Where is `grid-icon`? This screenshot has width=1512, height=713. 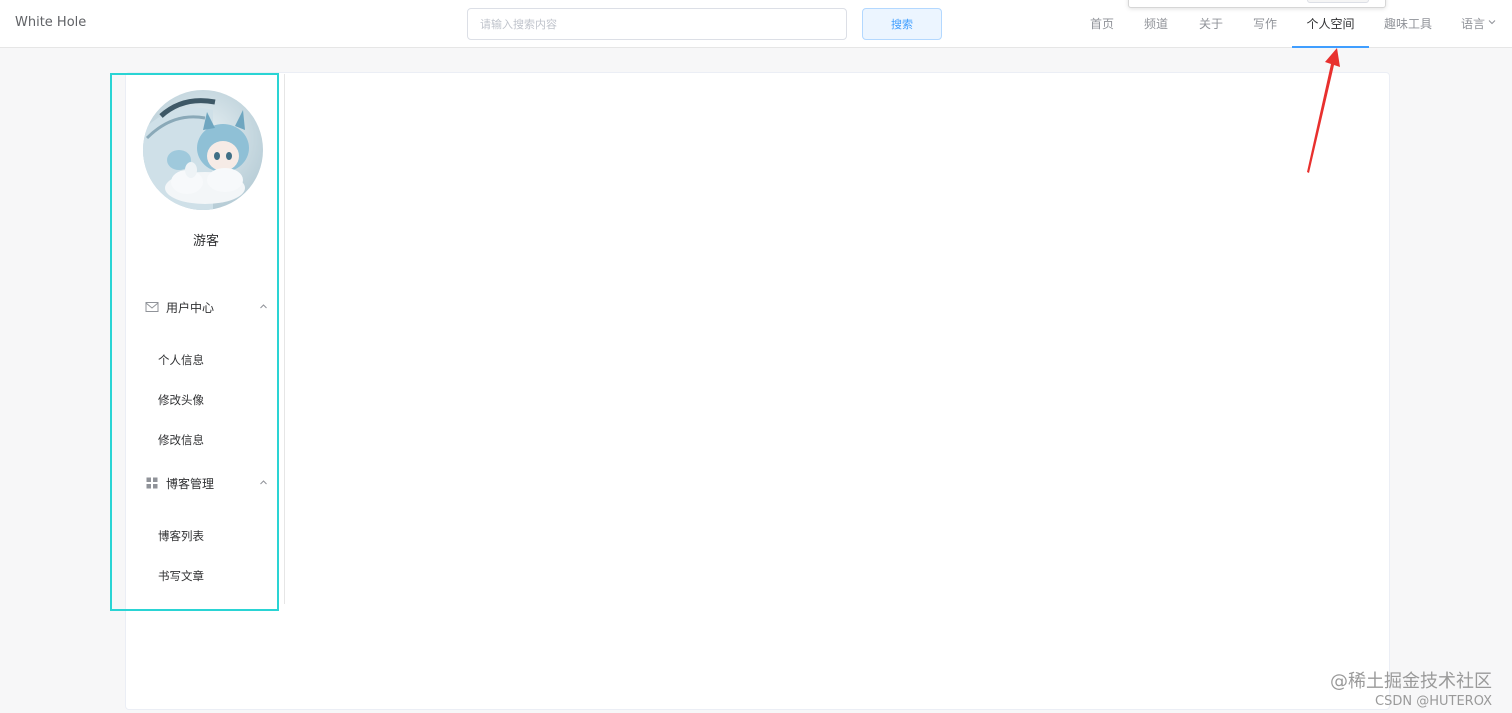
grid-icon is located at coordinates (152, 483).